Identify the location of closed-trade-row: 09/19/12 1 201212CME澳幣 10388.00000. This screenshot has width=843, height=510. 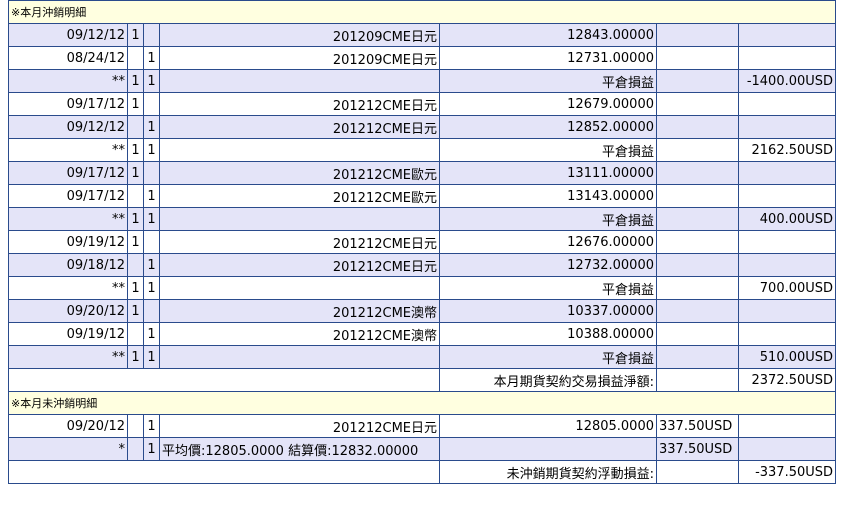
(422, 334).